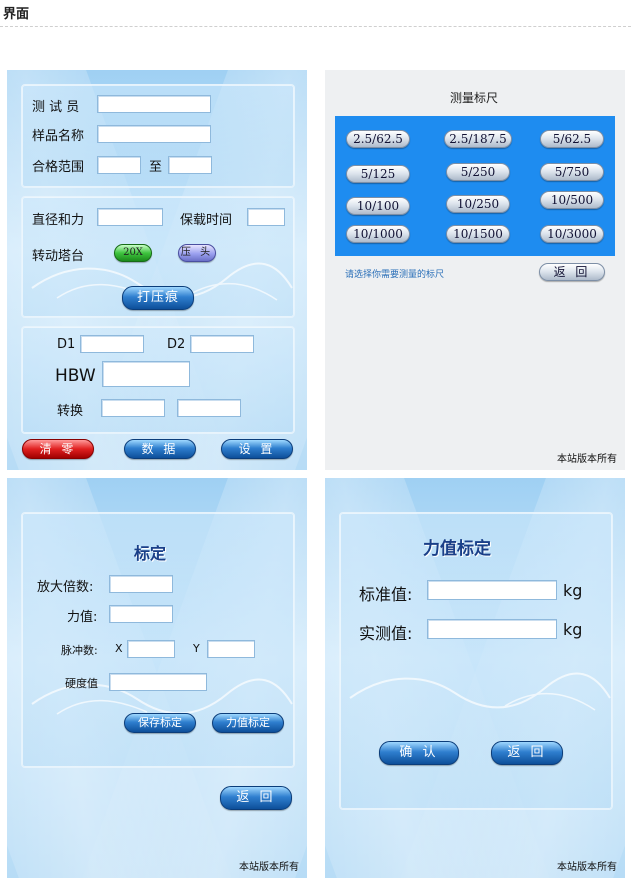 Image resolution: width=631 pixels, height=882 pixels. I want to click on measured-label: 实测值:, so click(386, 633).